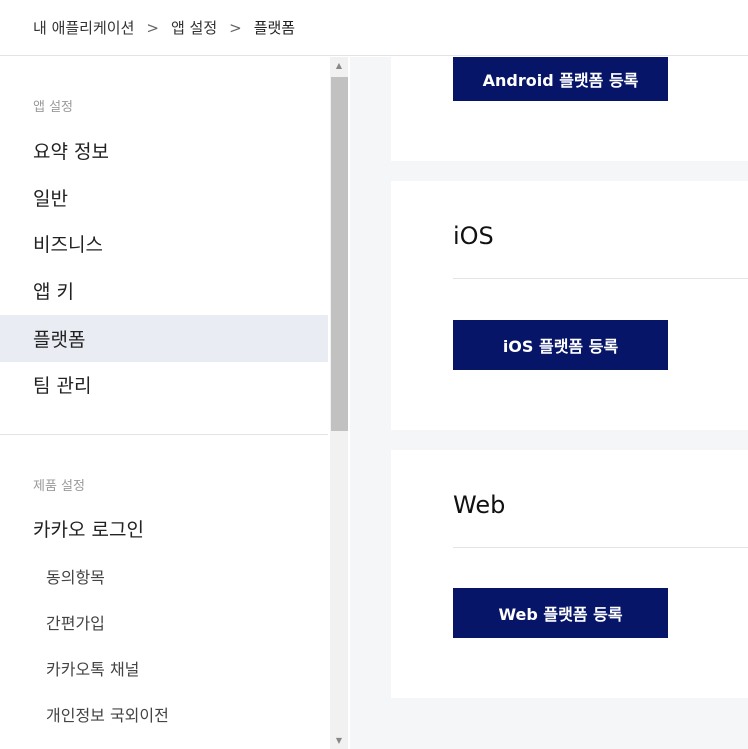 The height and width of the screenshot is (749, 748). What do you see at coordinates (274, 28) in the screenshot?
I see `breadcrumb-current: 플랫폼` at bounding box center [274, 28].